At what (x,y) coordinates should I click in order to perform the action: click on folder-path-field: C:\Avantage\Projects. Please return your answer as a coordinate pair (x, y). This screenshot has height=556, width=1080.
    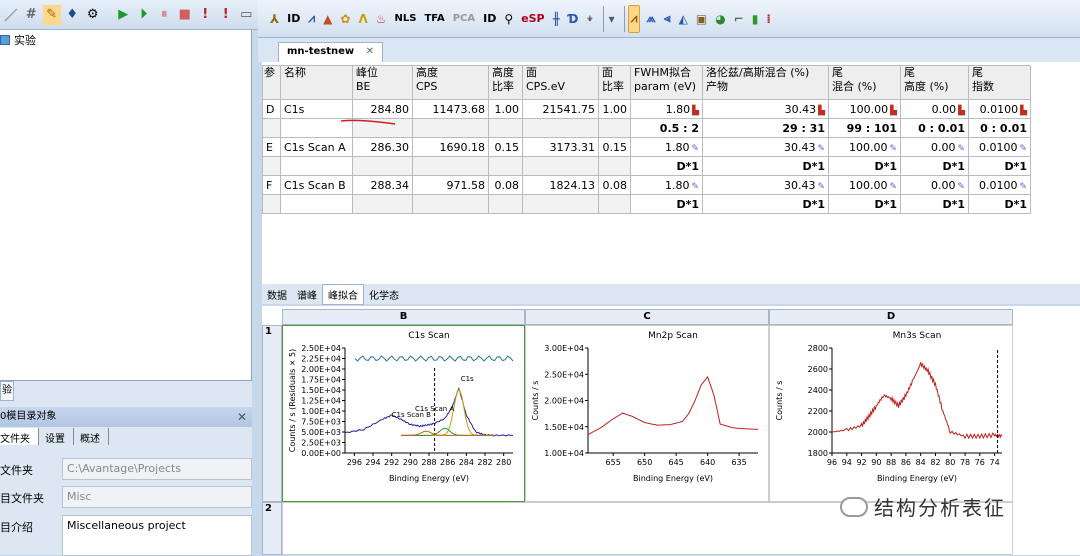
    Looking at the image, I should click on (157, 469).